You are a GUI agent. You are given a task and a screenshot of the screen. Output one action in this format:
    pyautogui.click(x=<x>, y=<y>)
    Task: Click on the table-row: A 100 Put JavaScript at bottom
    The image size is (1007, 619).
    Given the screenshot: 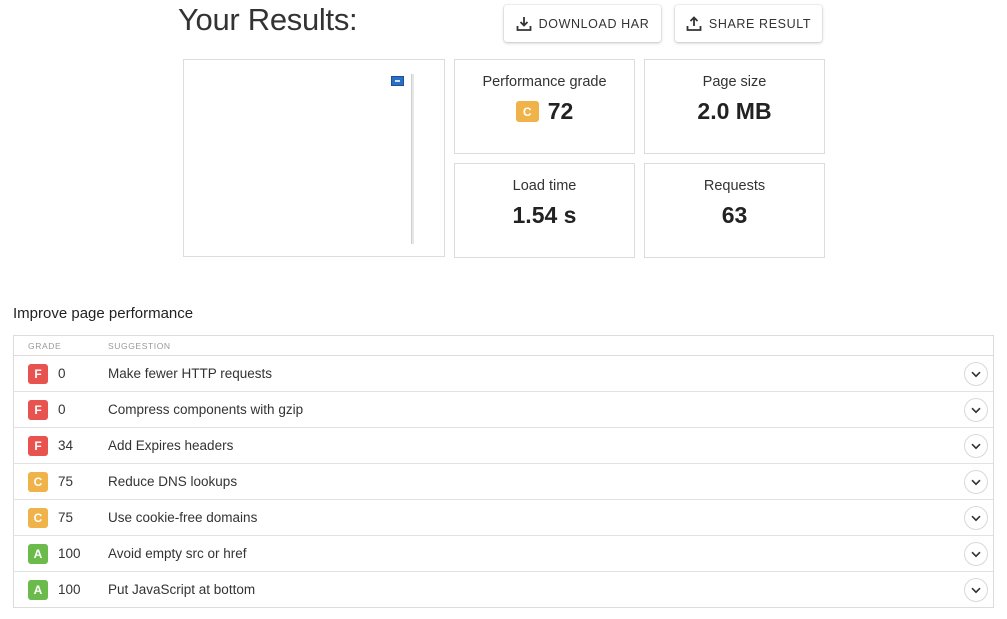 What is the action you would take?
    pyautogui.click(x=503, y=590)
    